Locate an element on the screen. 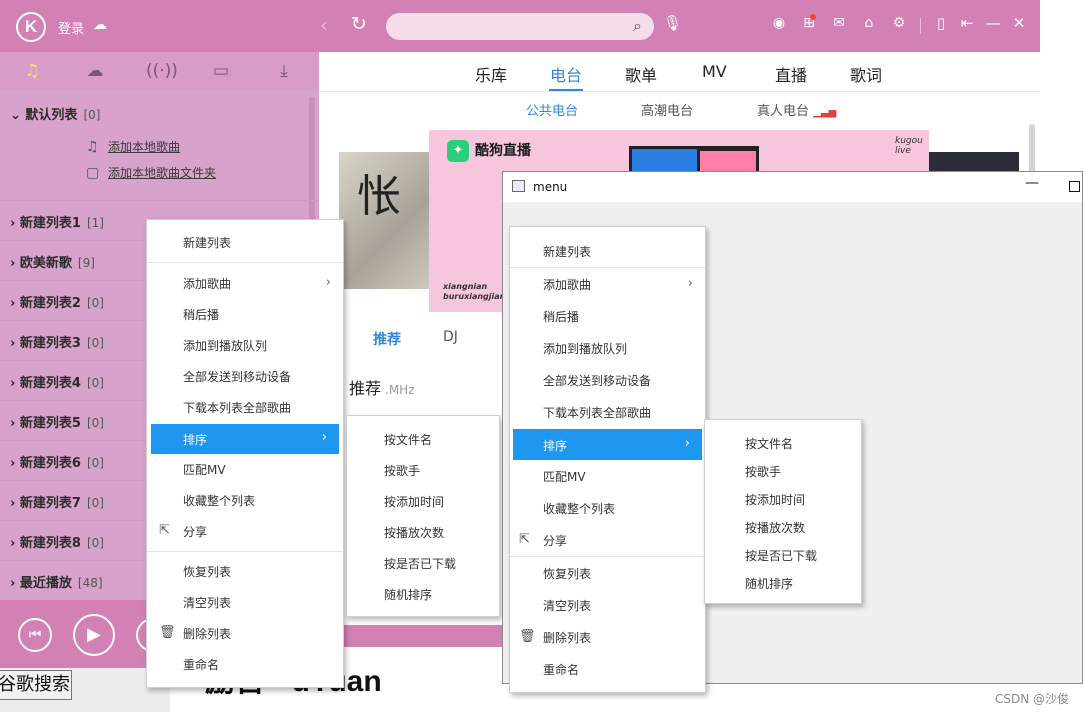 This screenshot has width=1083, height=712. mail-icon: ✉ is located at coordinates (839, 23).